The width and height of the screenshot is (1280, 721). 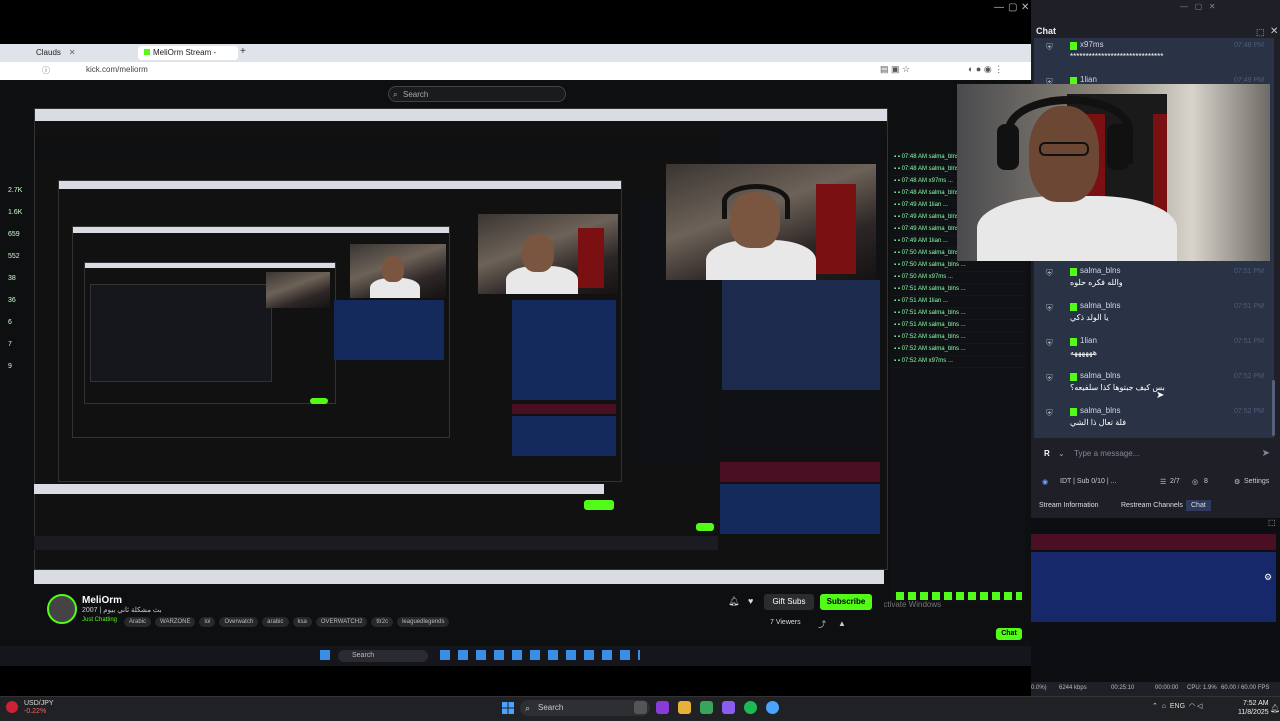 What do you see at coordinates (508, 708) in the screenshot?
I see `windows-start-icon` at bounding box center [508, 708].